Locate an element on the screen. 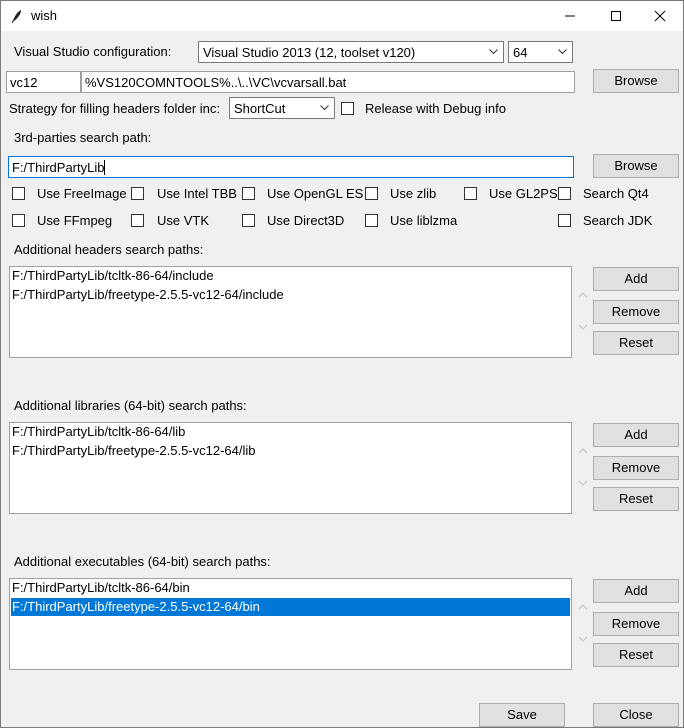  release-debug-label: Release with Debug info is located at coordinates (435, 108).